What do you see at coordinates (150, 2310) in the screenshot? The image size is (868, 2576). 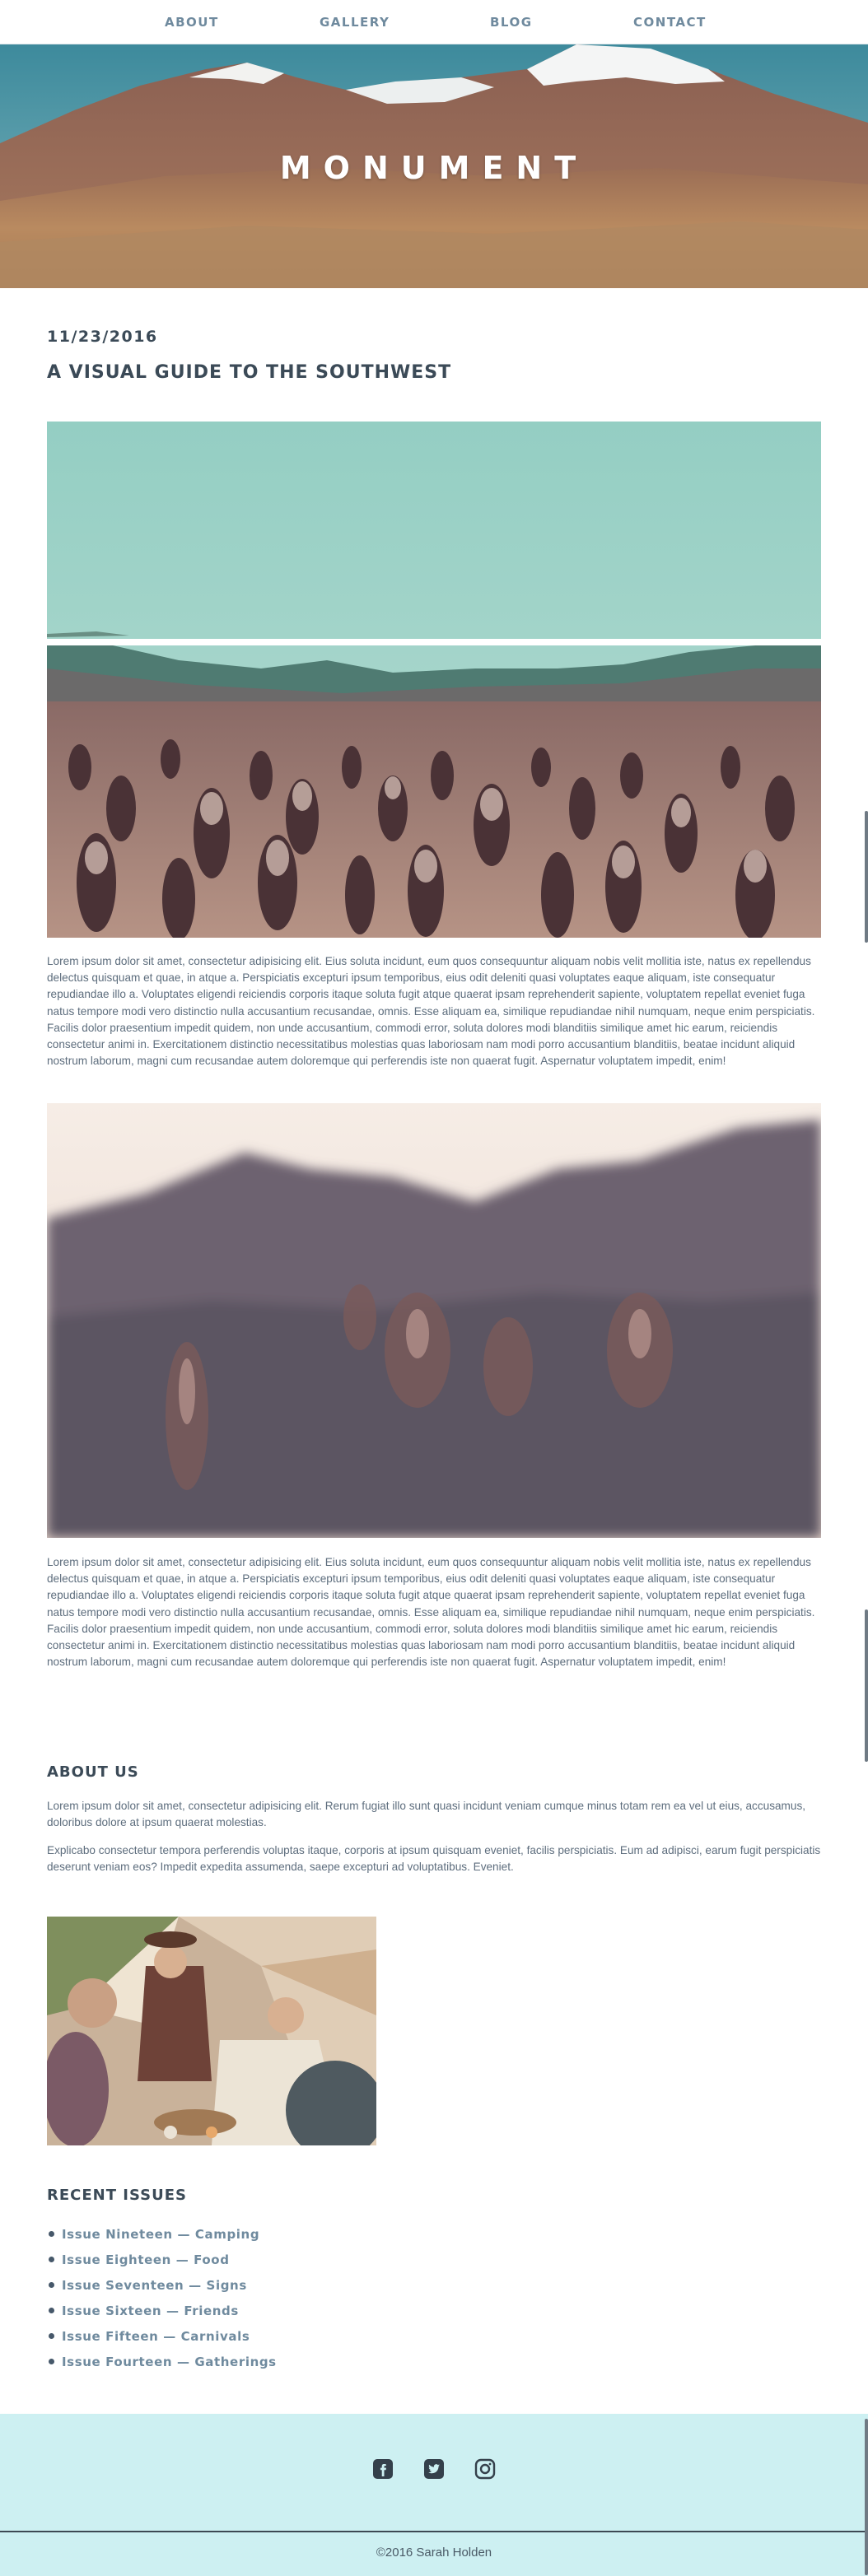 I see `issue-link: Issue Sixteen — Friends` at bounding box center [150, 2310].